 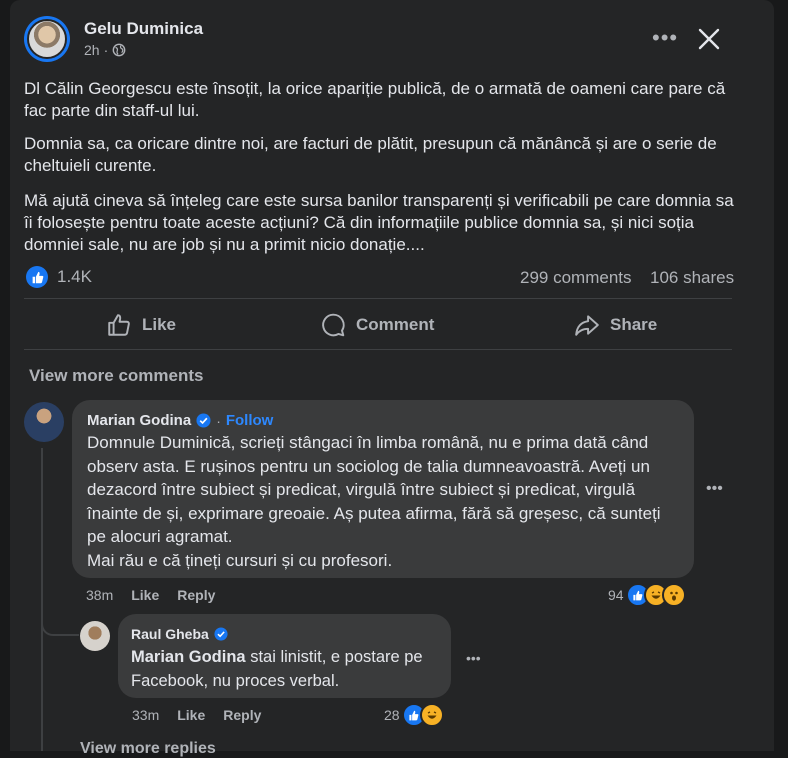 I want to click on comments-count: 299 comments, so click(x=576, y=278).